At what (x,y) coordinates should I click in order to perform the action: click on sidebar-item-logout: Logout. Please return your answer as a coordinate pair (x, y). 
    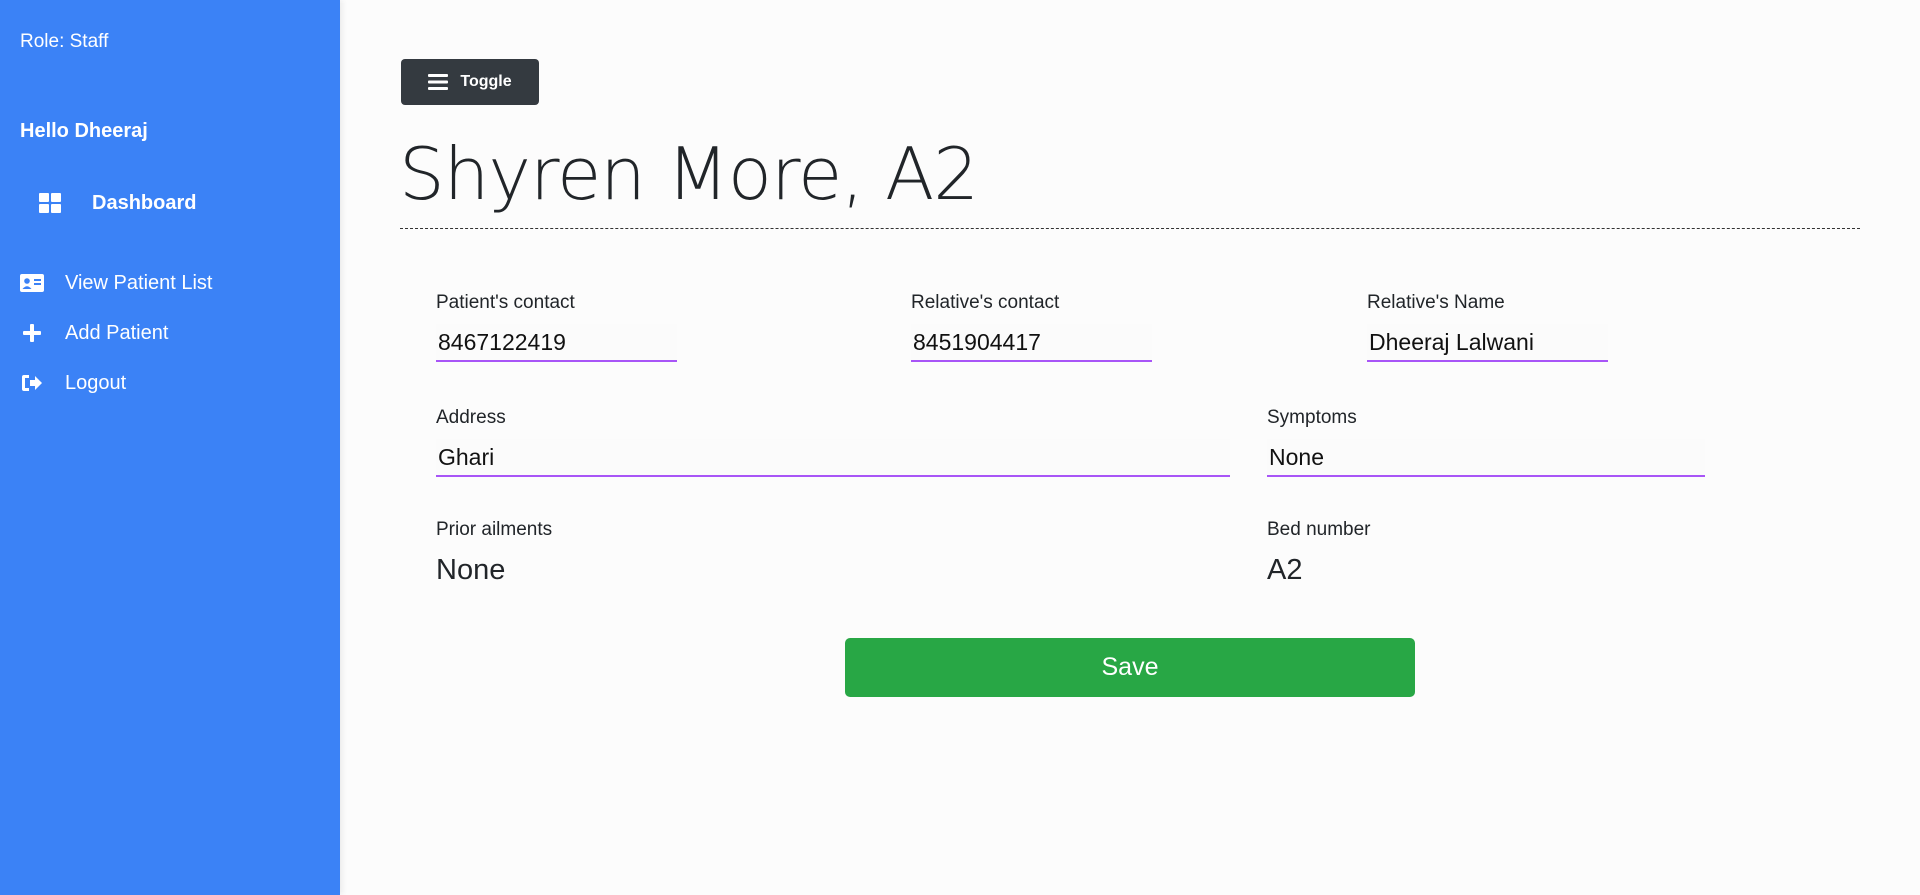
    Looking at the image, I should click on (73, 383).